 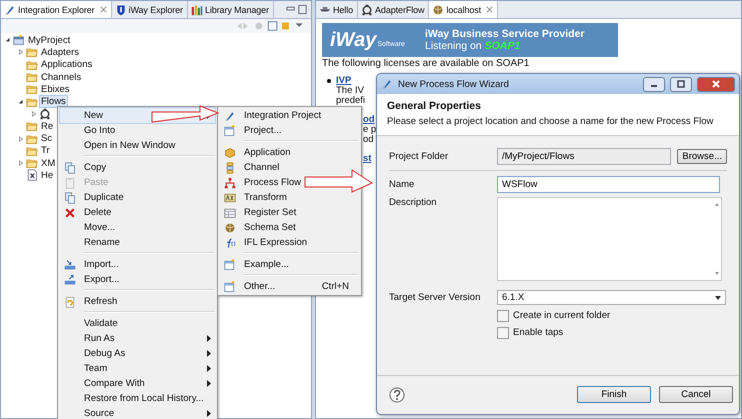 What do you see at coordinates (435, 297) in the screenshot?
I see `field-label: Target Server Version` at bounding box center [435, 297].